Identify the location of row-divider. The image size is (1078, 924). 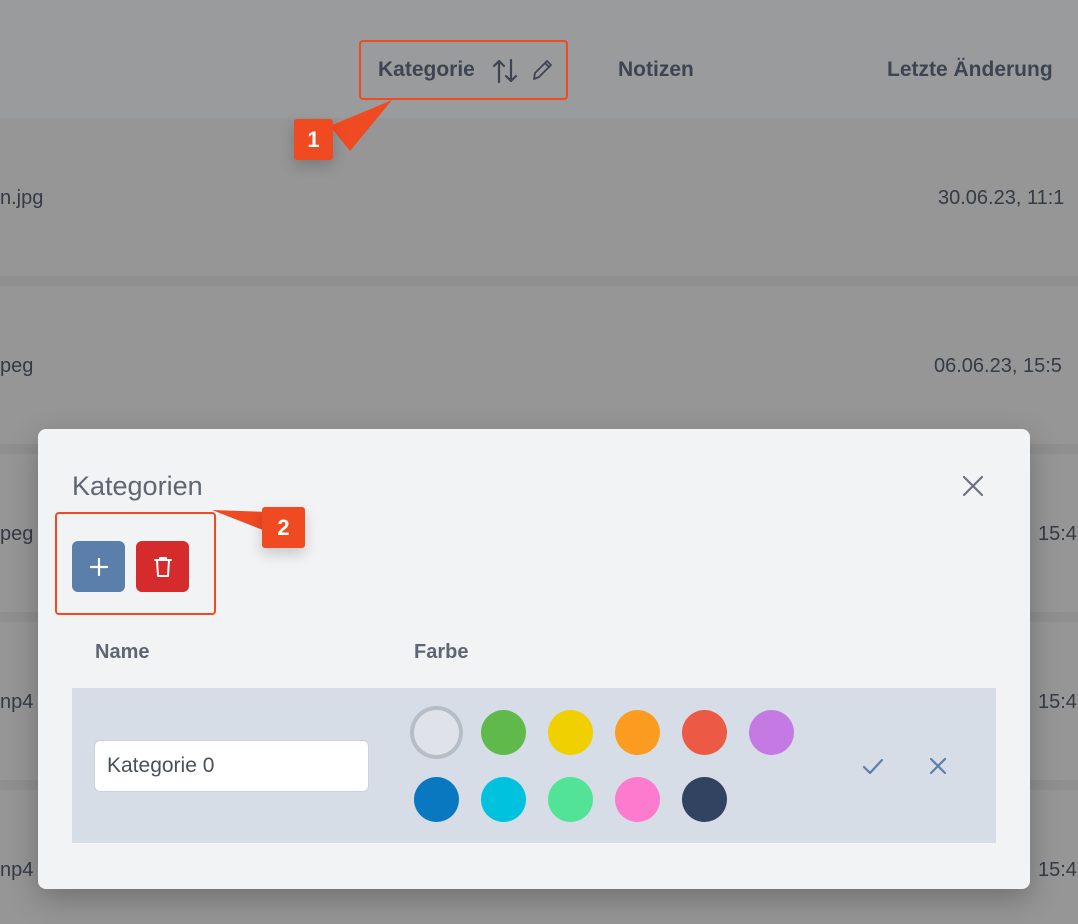
(539, 281).